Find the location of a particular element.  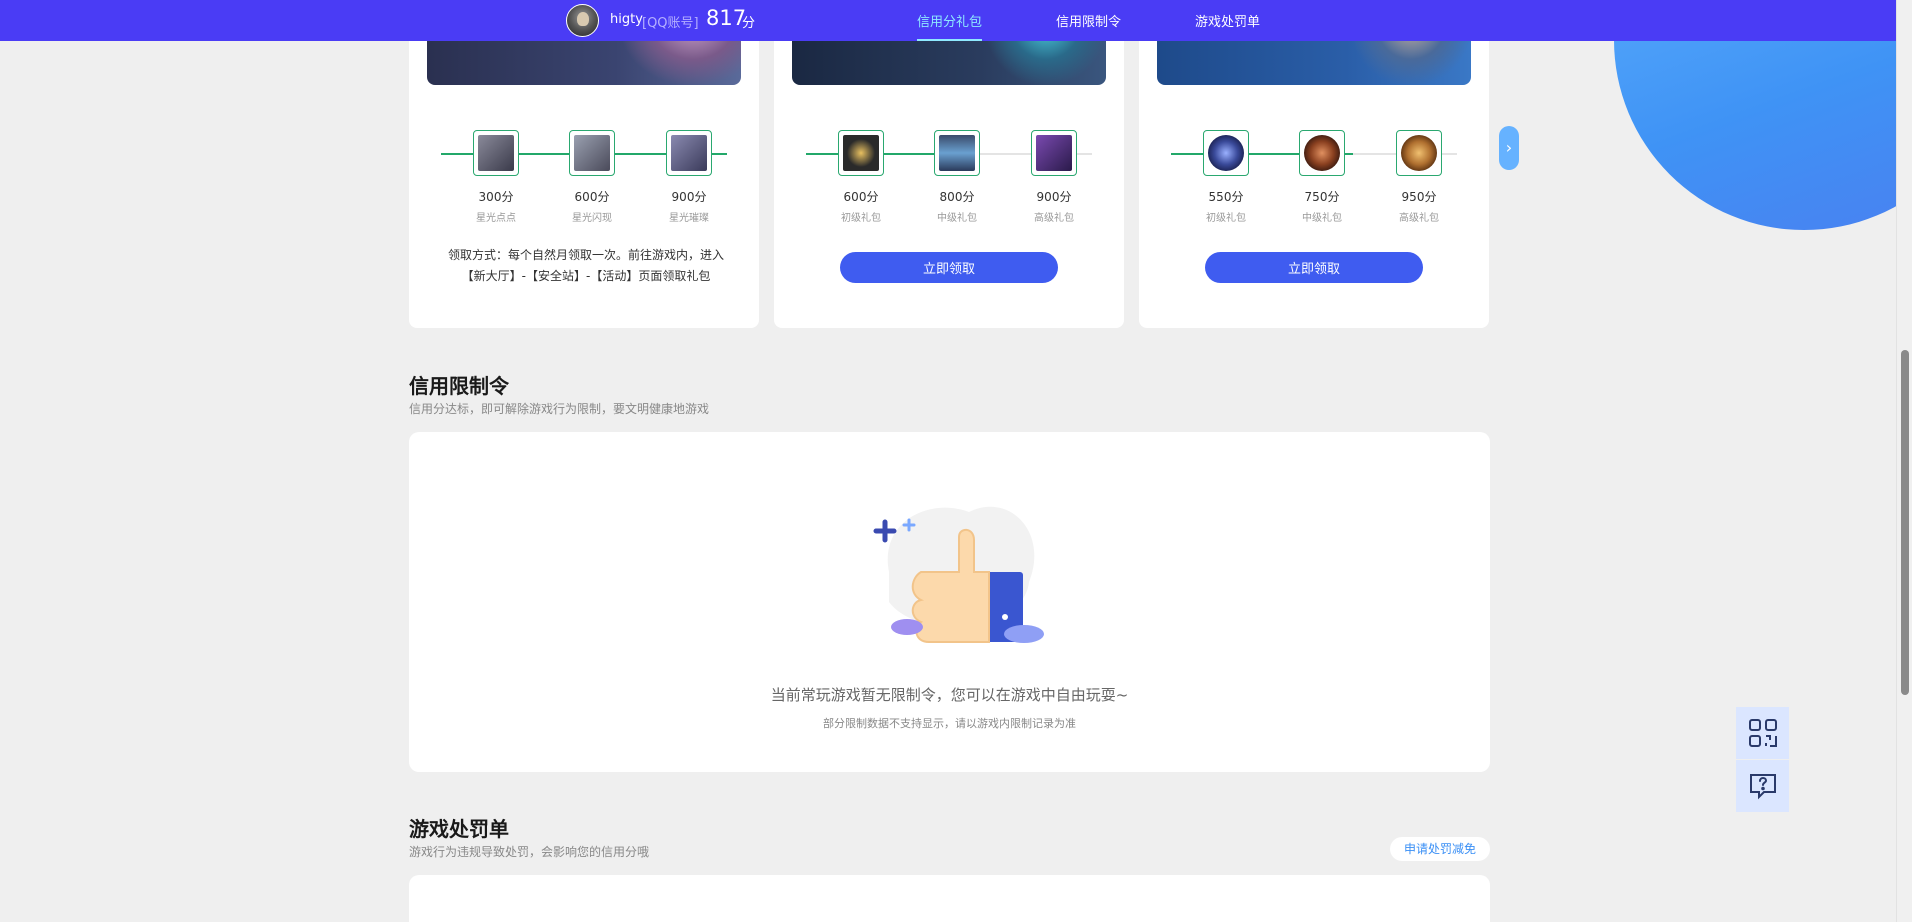

tier-item: 750分 中级礼包 is located at coordinates (1322, 177).